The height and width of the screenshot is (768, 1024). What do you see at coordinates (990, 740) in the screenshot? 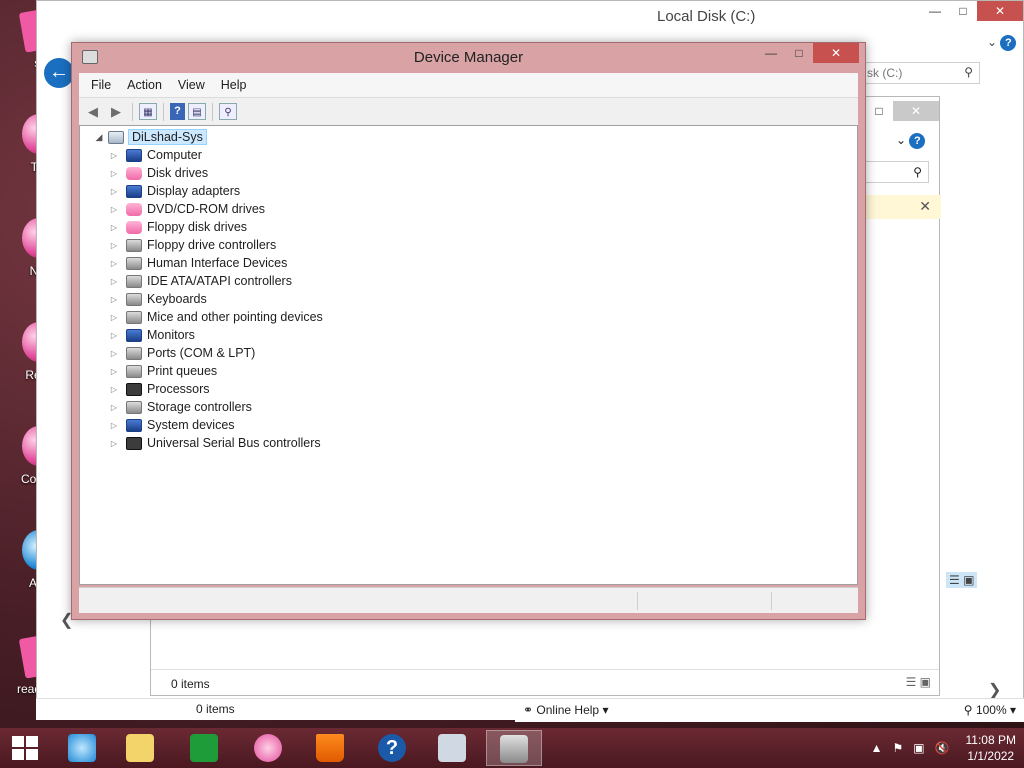
I see `clock-time: 11:08 PM` at bounding box center [990, 740].